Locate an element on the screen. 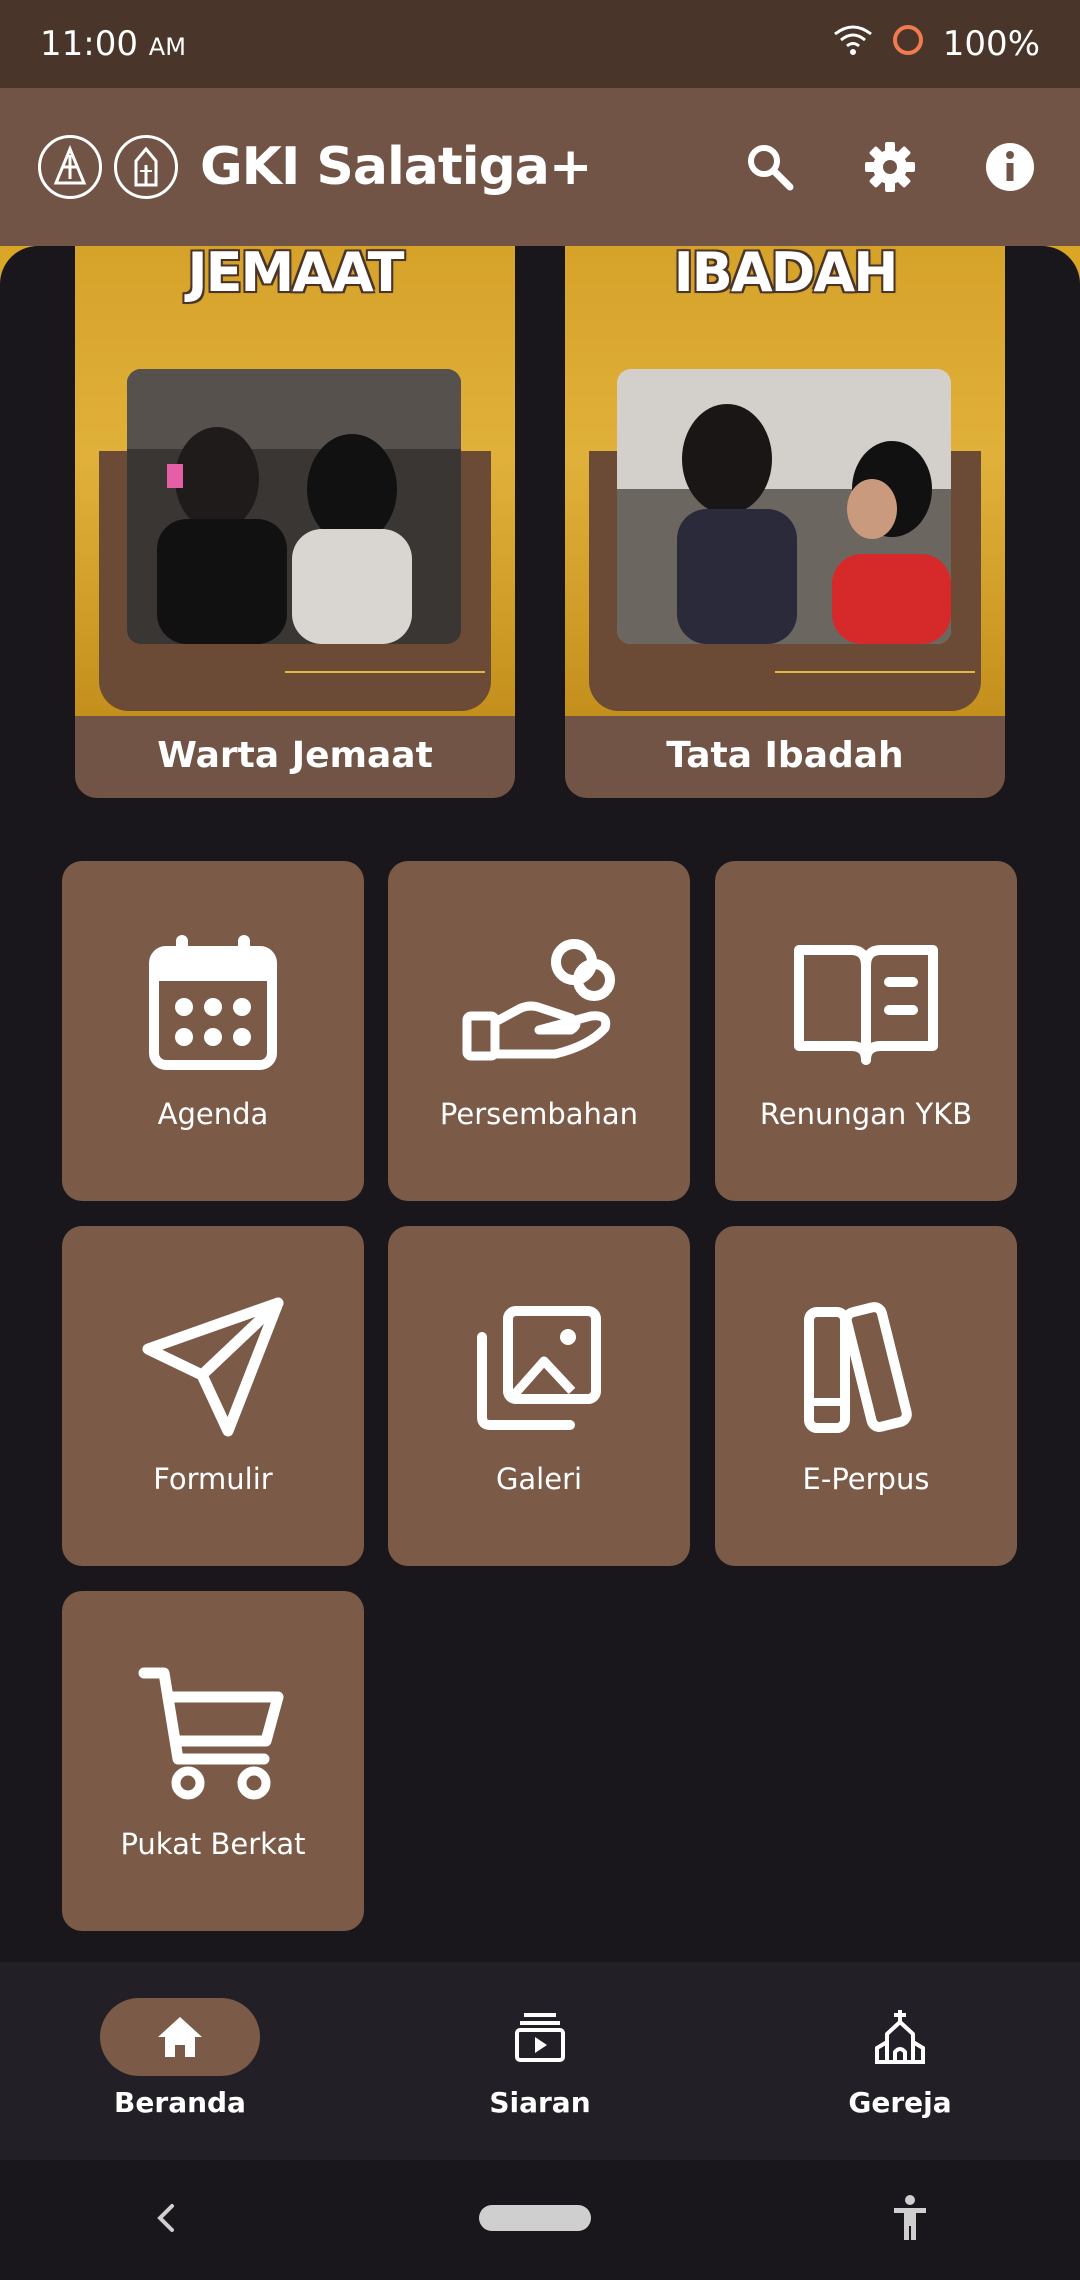 This screenshot has height=2280, width=1080. menu-tile-pukat-berkat: Pukat Berkat is located at coordinates (213, 1761).